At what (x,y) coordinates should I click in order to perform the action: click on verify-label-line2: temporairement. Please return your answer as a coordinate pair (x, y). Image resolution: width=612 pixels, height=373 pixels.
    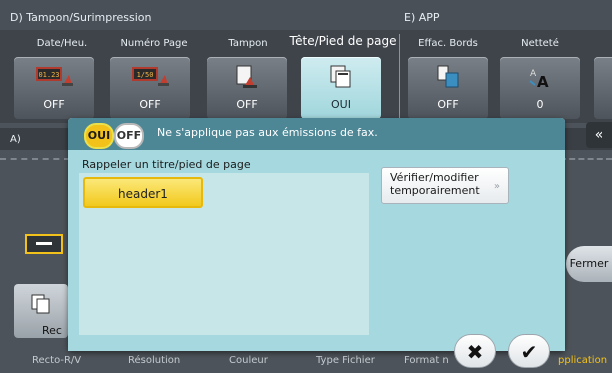
    Looking at the image, I should click on (435, 190).